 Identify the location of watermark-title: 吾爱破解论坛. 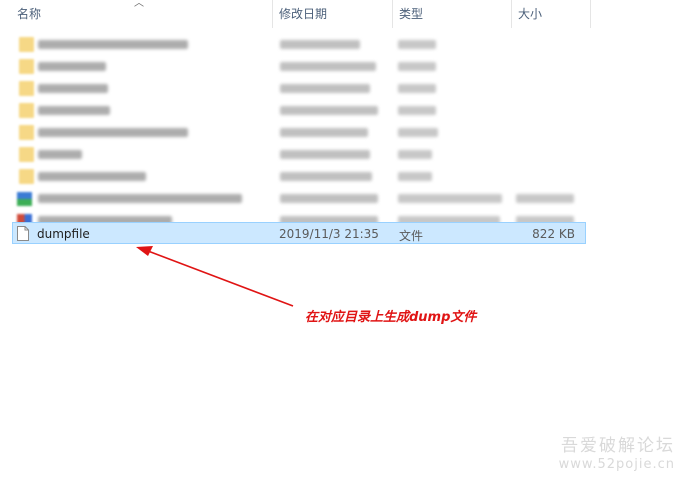
(618, 446).